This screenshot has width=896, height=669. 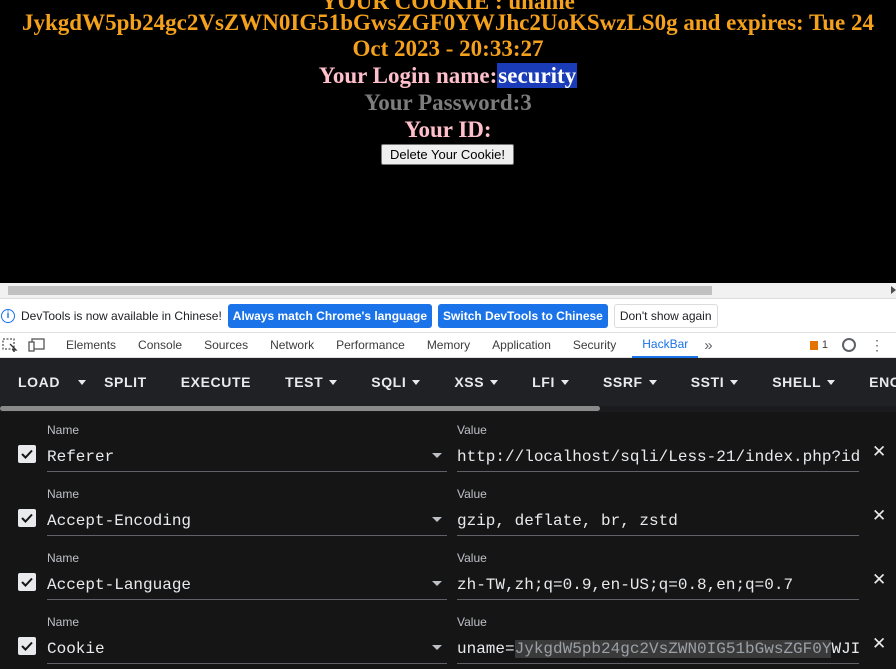 I want to click on more-tabs-icon: », so click(x=714, y=345).